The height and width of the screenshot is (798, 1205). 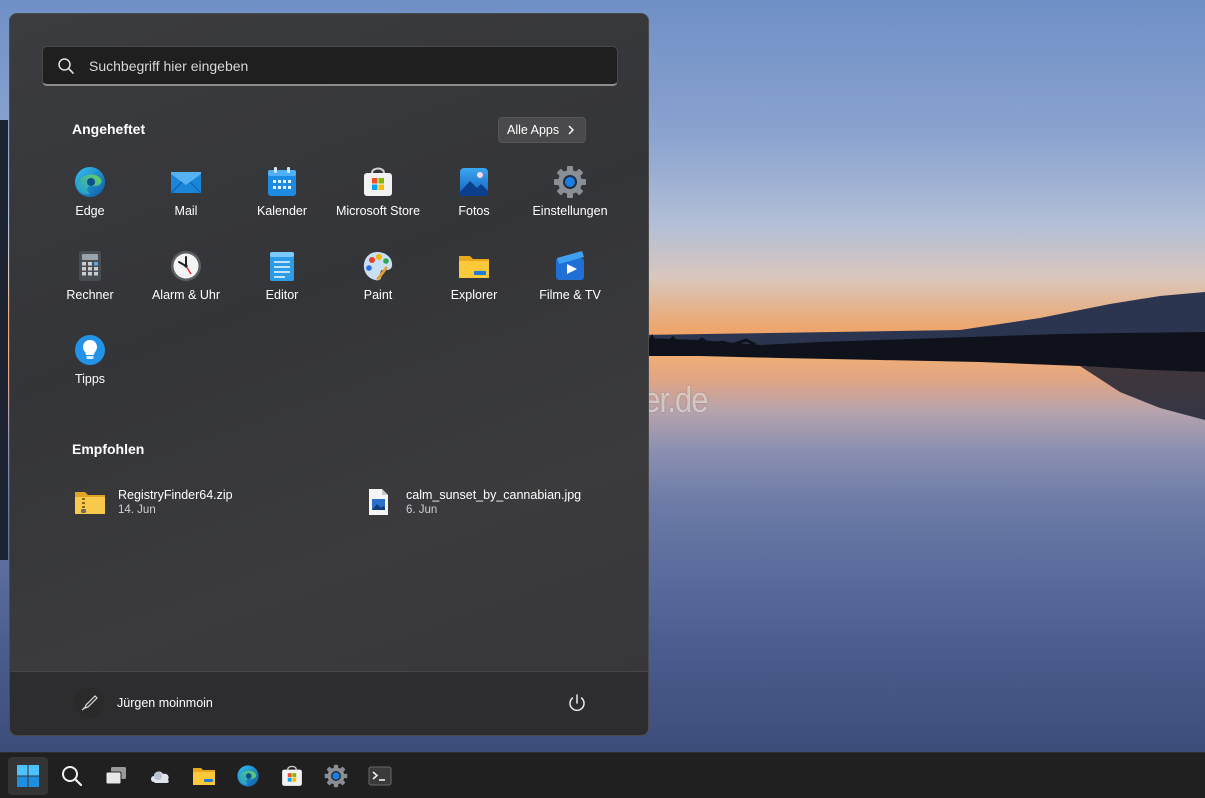 I want to click on calculator-icon, so click(x=90, y=266).